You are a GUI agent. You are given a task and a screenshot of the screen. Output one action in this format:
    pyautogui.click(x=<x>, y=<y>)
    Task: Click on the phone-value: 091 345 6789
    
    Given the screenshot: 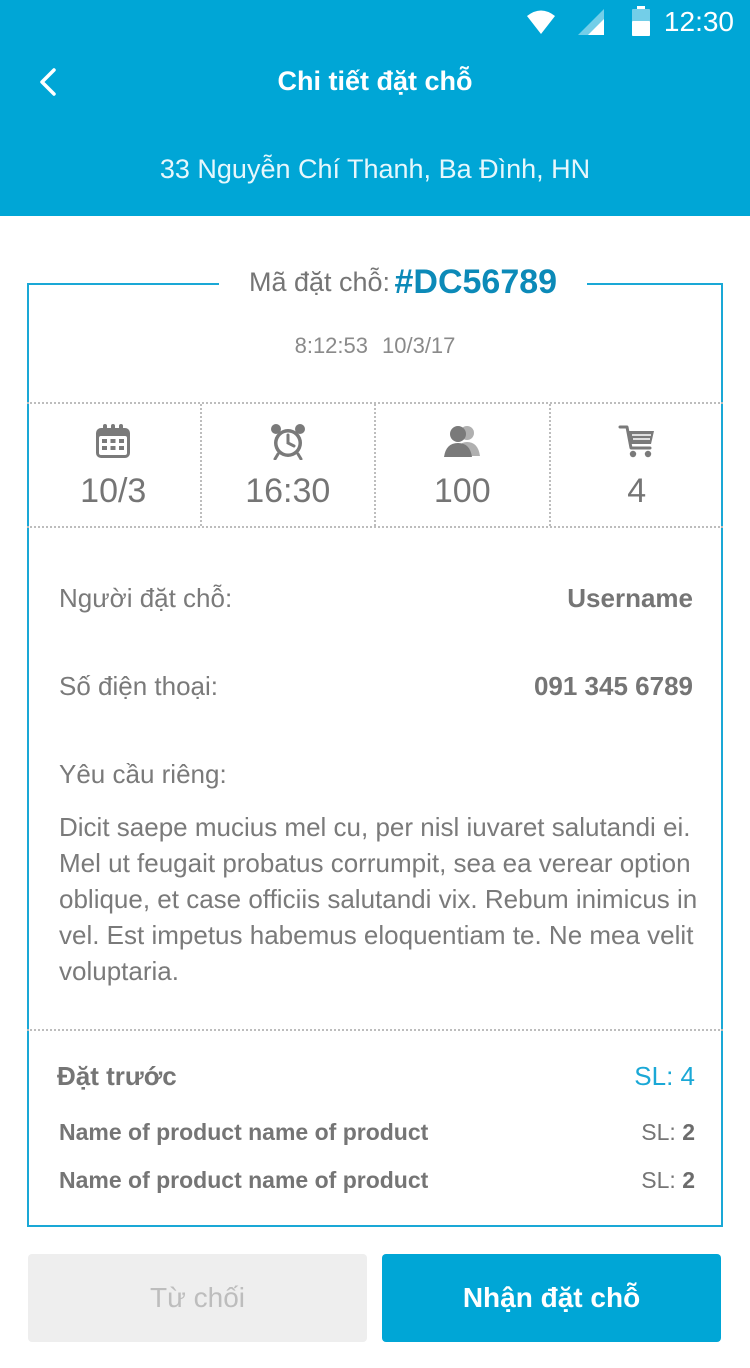 What is the action you would take?
    pyautogui.click(x=613, y=686)
    